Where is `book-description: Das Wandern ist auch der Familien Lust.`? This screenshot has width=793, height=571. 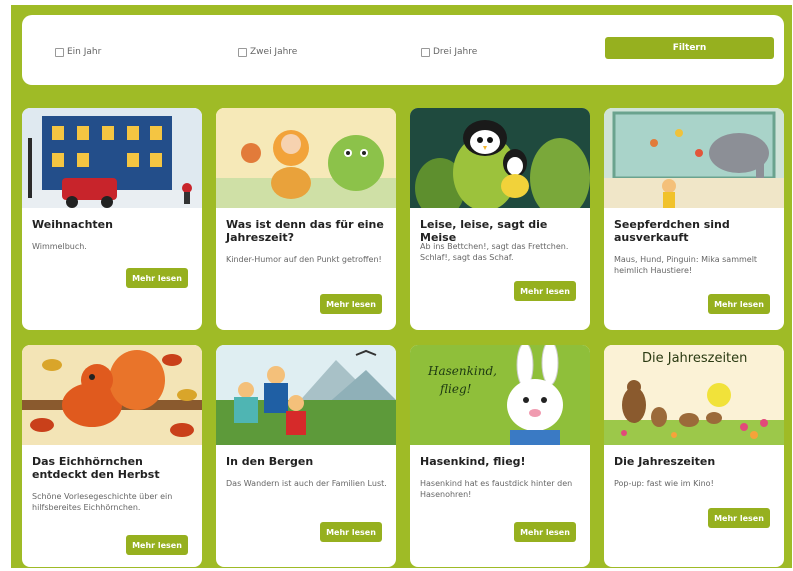 book-description: Das Wandern ist auch der Familien Lust. is located at coordinates (306, 483).